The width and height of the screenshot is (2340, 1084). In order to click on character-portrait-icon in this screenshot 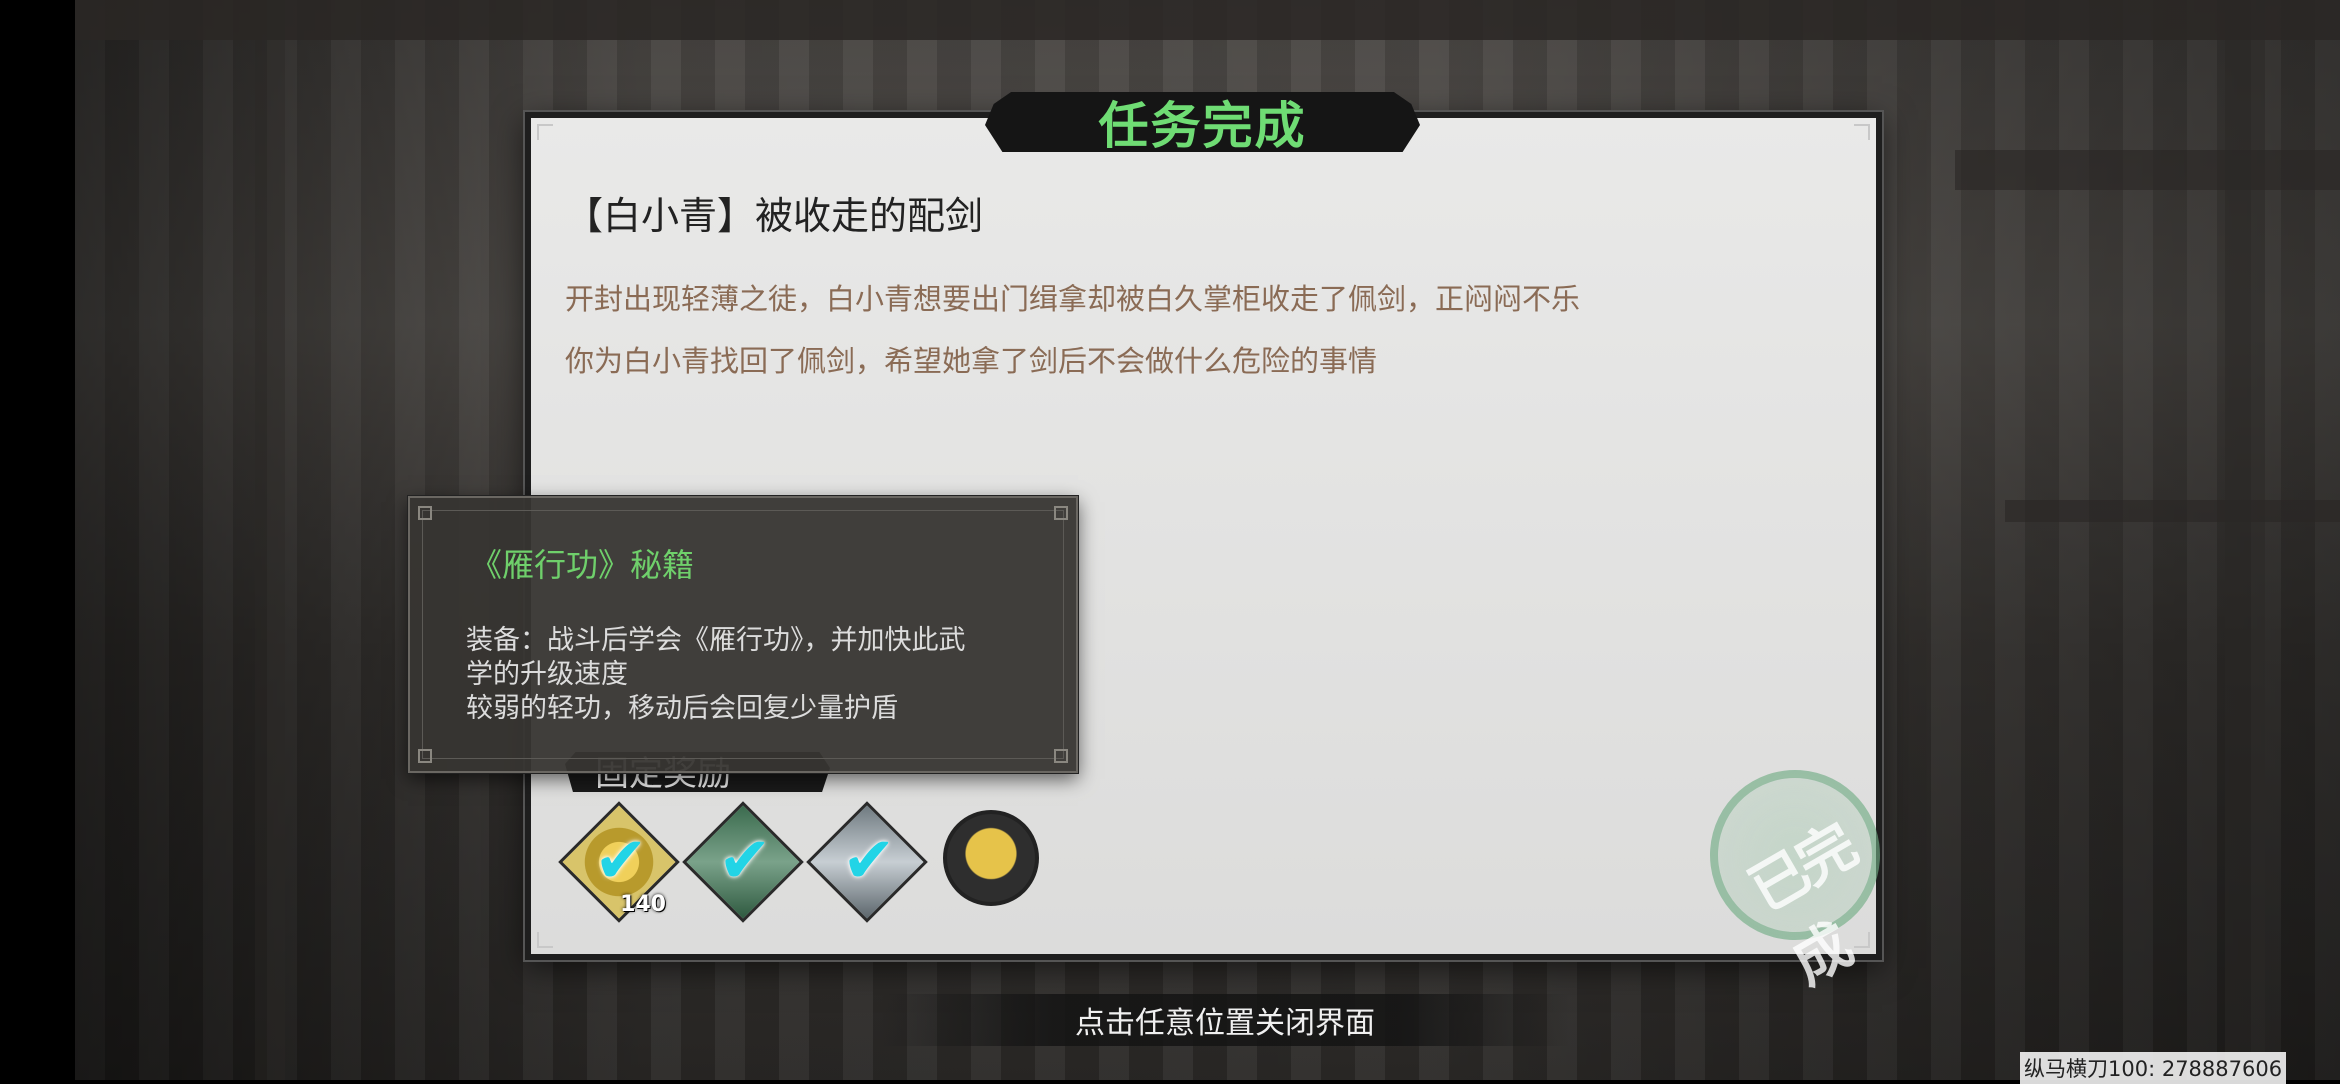, I will do `click(991, 858)`.